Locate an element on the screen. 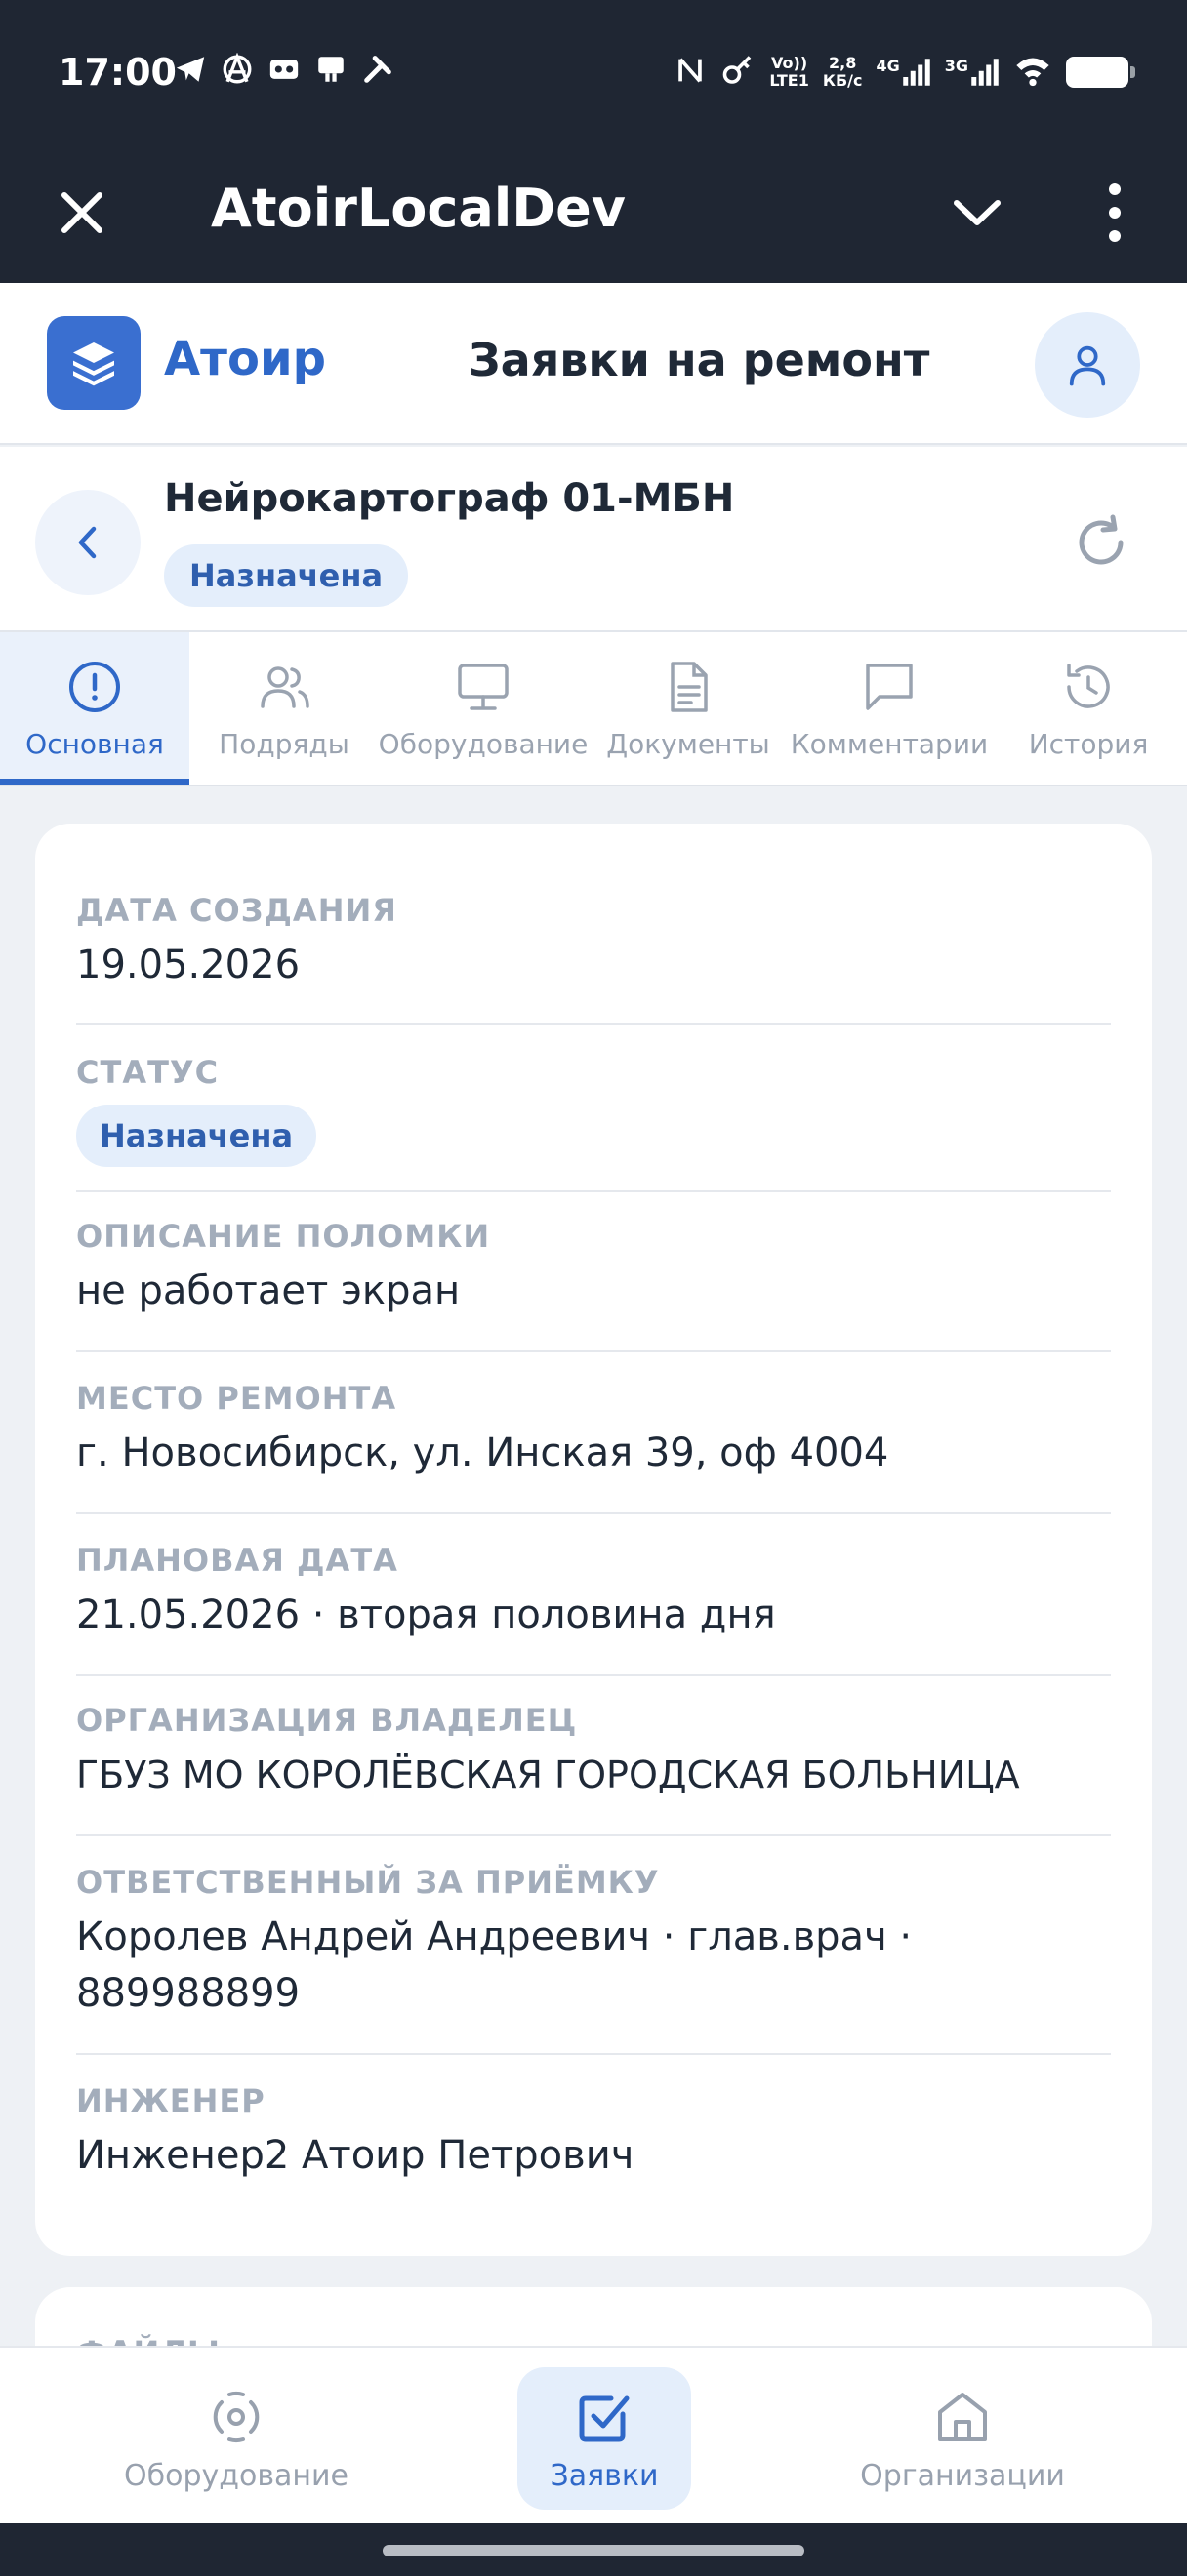 The height and width of the screenshot is (2576, 1187). notification-icons is located at coordinates (284, 69).